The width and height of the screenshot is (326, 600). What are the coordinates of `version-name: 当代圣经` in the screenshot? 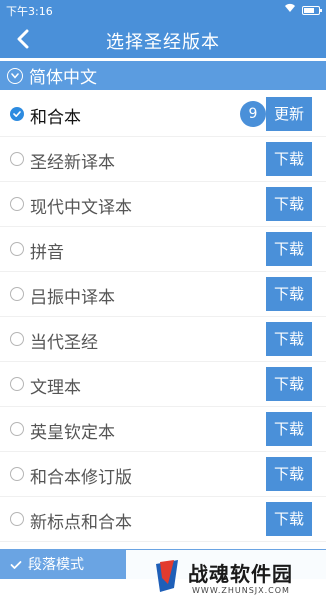 It's located at (64, 343).